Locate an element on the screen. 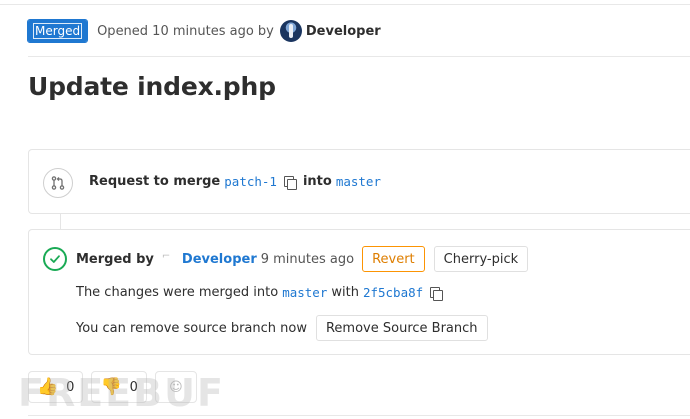 The height and width of the screenshot is (419, 690). merged-time: 9 minutes ago is located at coordinates (307, 259).